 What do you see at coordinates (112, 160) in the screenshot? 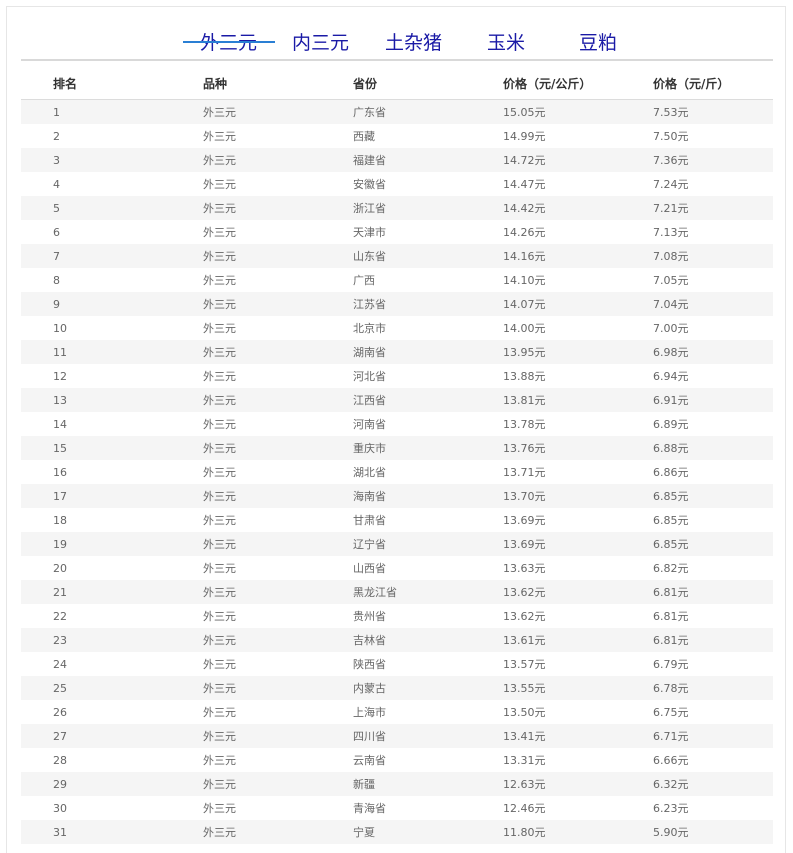
I see `cell-rank: 3` at bounding box center [112, 160].